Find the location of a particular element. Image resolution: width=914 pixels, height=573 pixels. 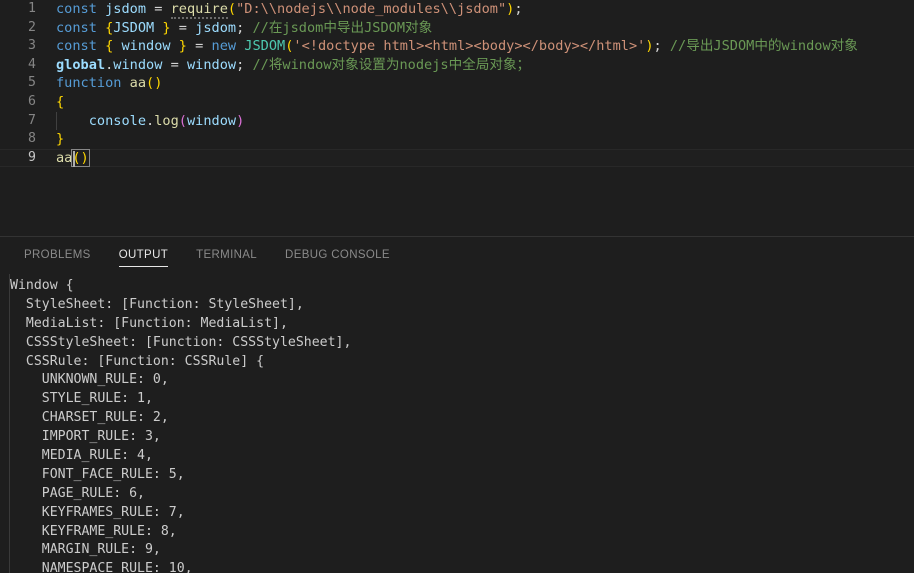

output-line: KEYFRAMES_RULE: 7, is located at coordinates (97, 512).